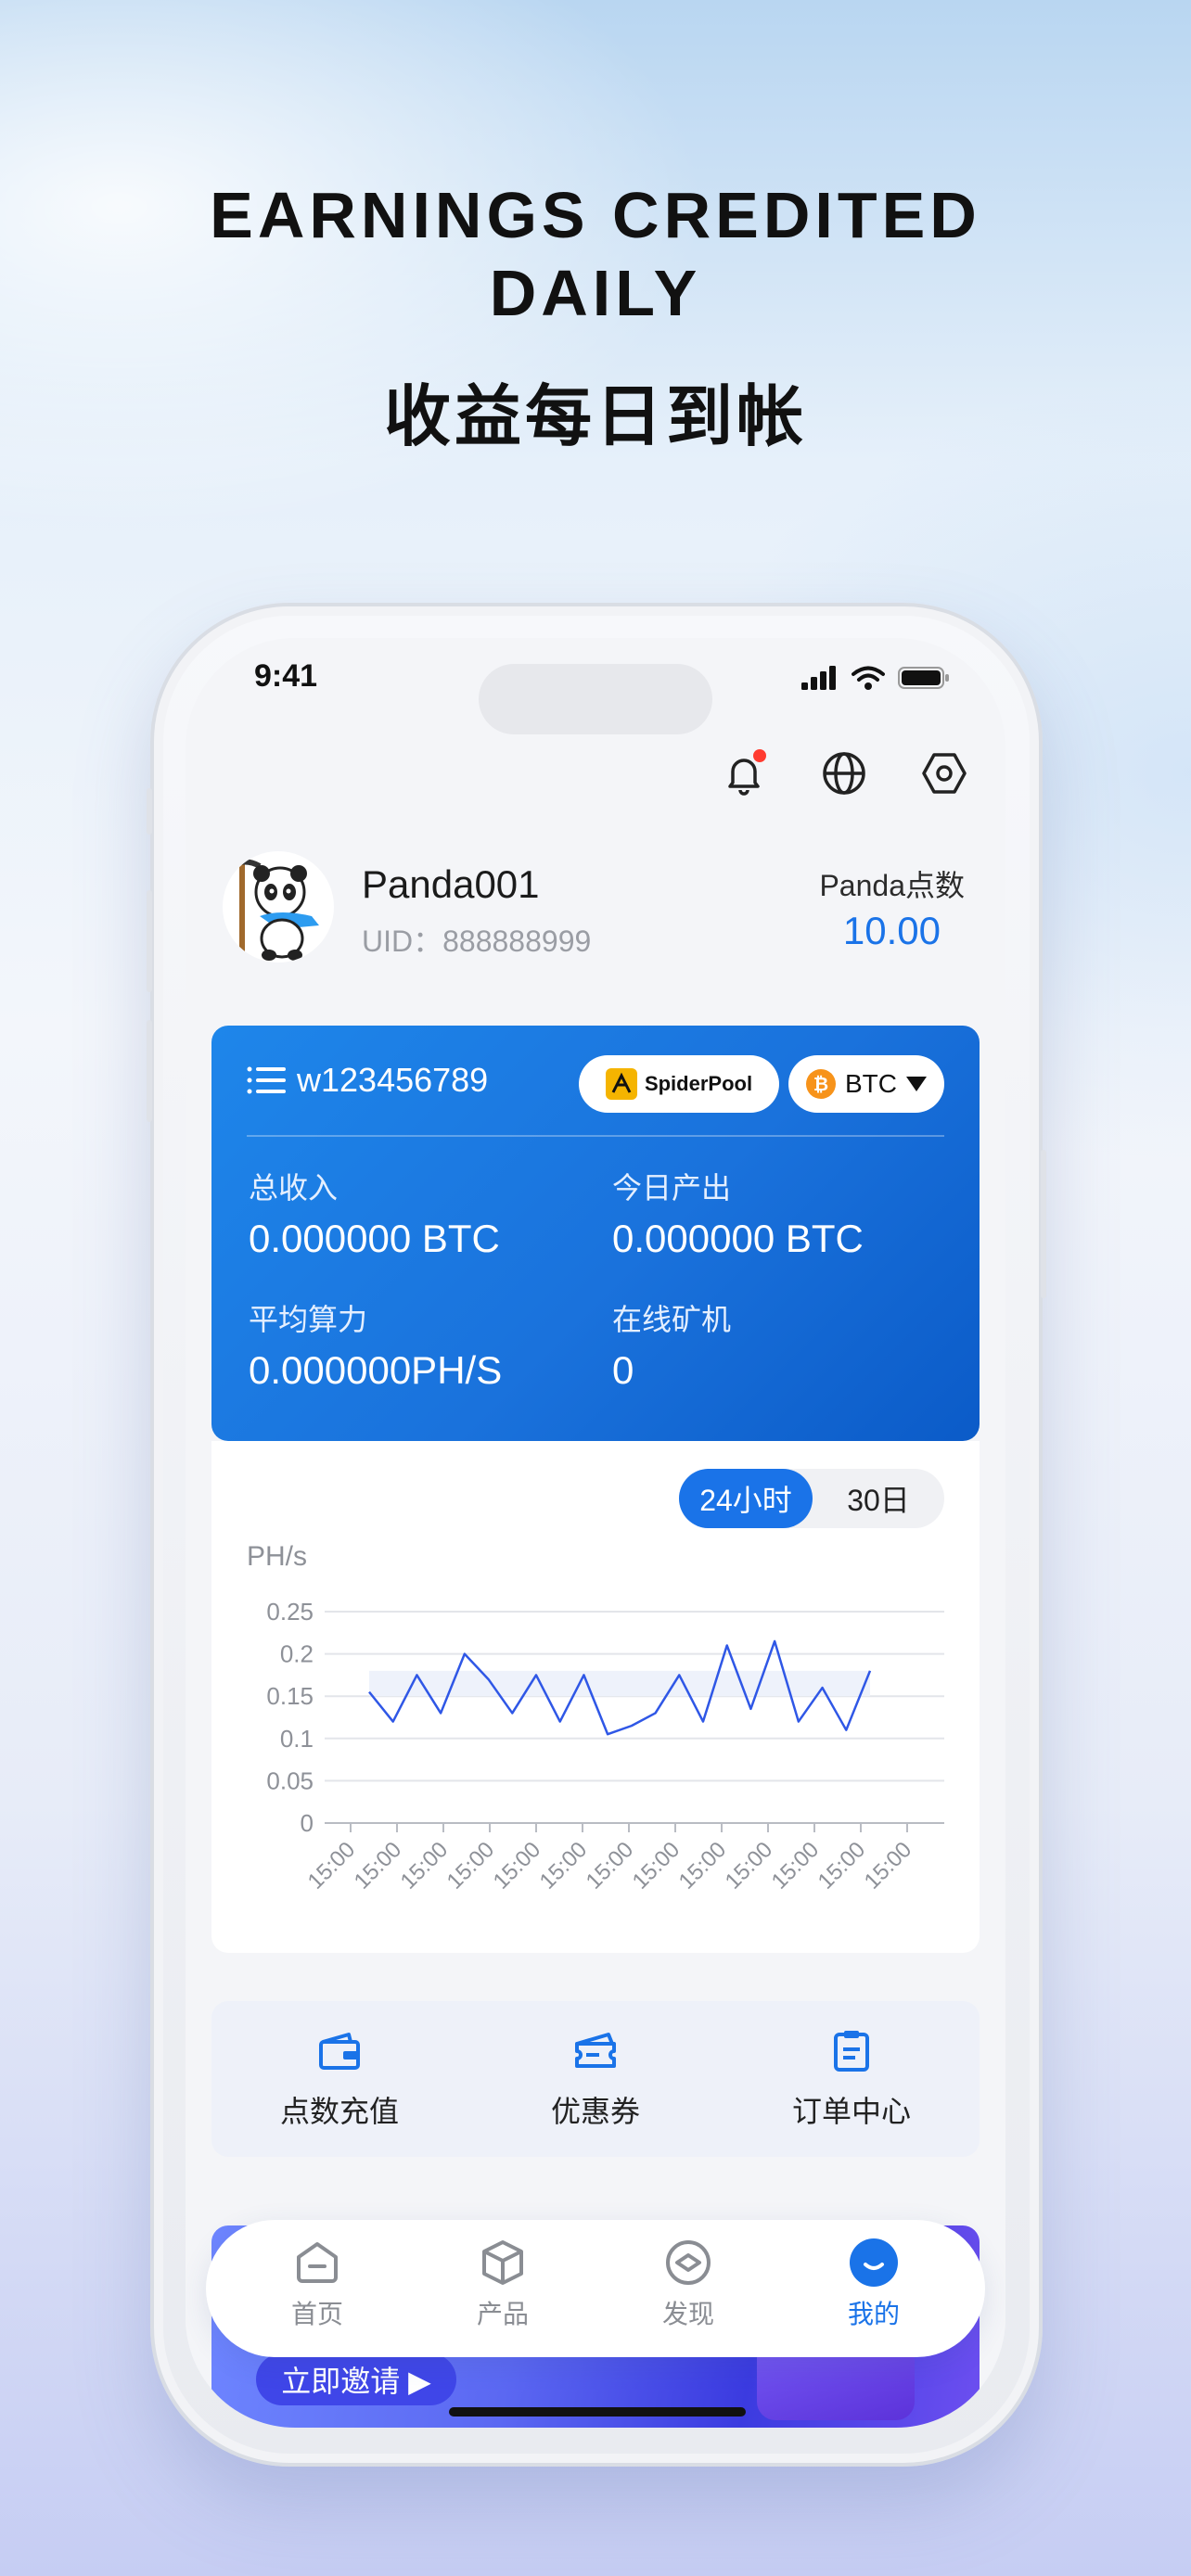  Describe the element at coordinates (339, 2111) in the screenshot. I see `recharge-label: 点数充值` at that location.